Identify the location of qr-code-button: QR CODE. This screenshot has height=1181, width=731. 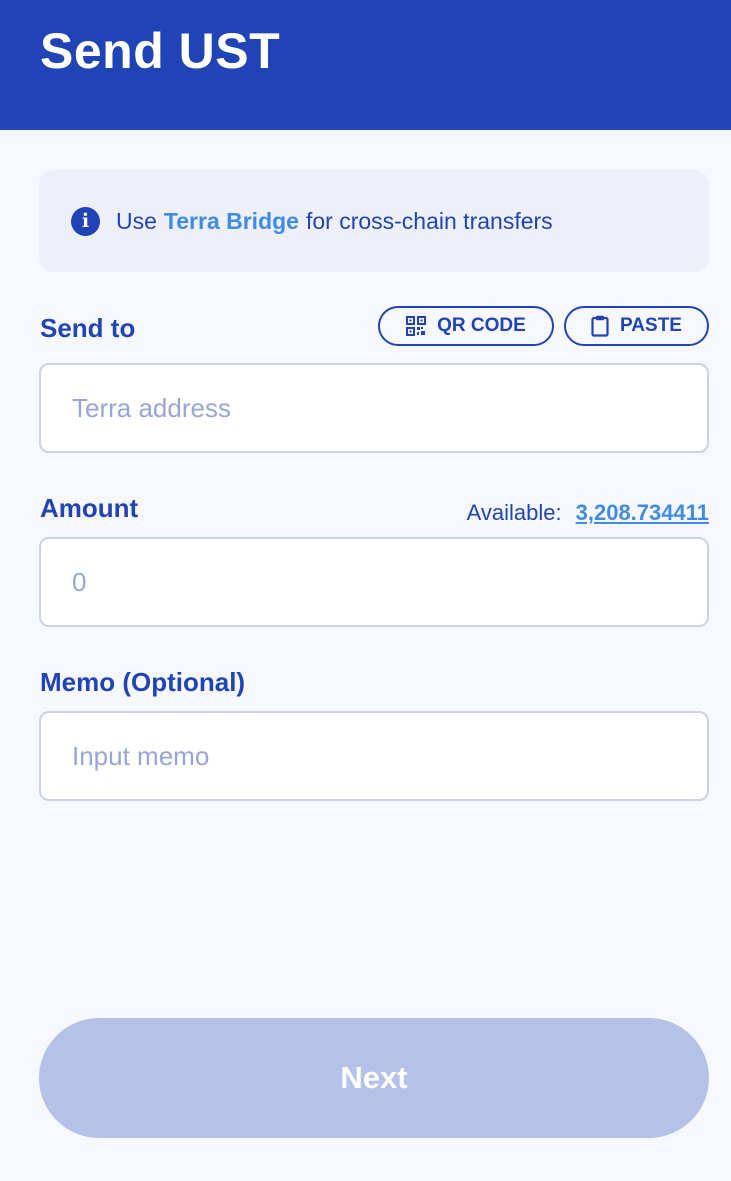
(466, 326).